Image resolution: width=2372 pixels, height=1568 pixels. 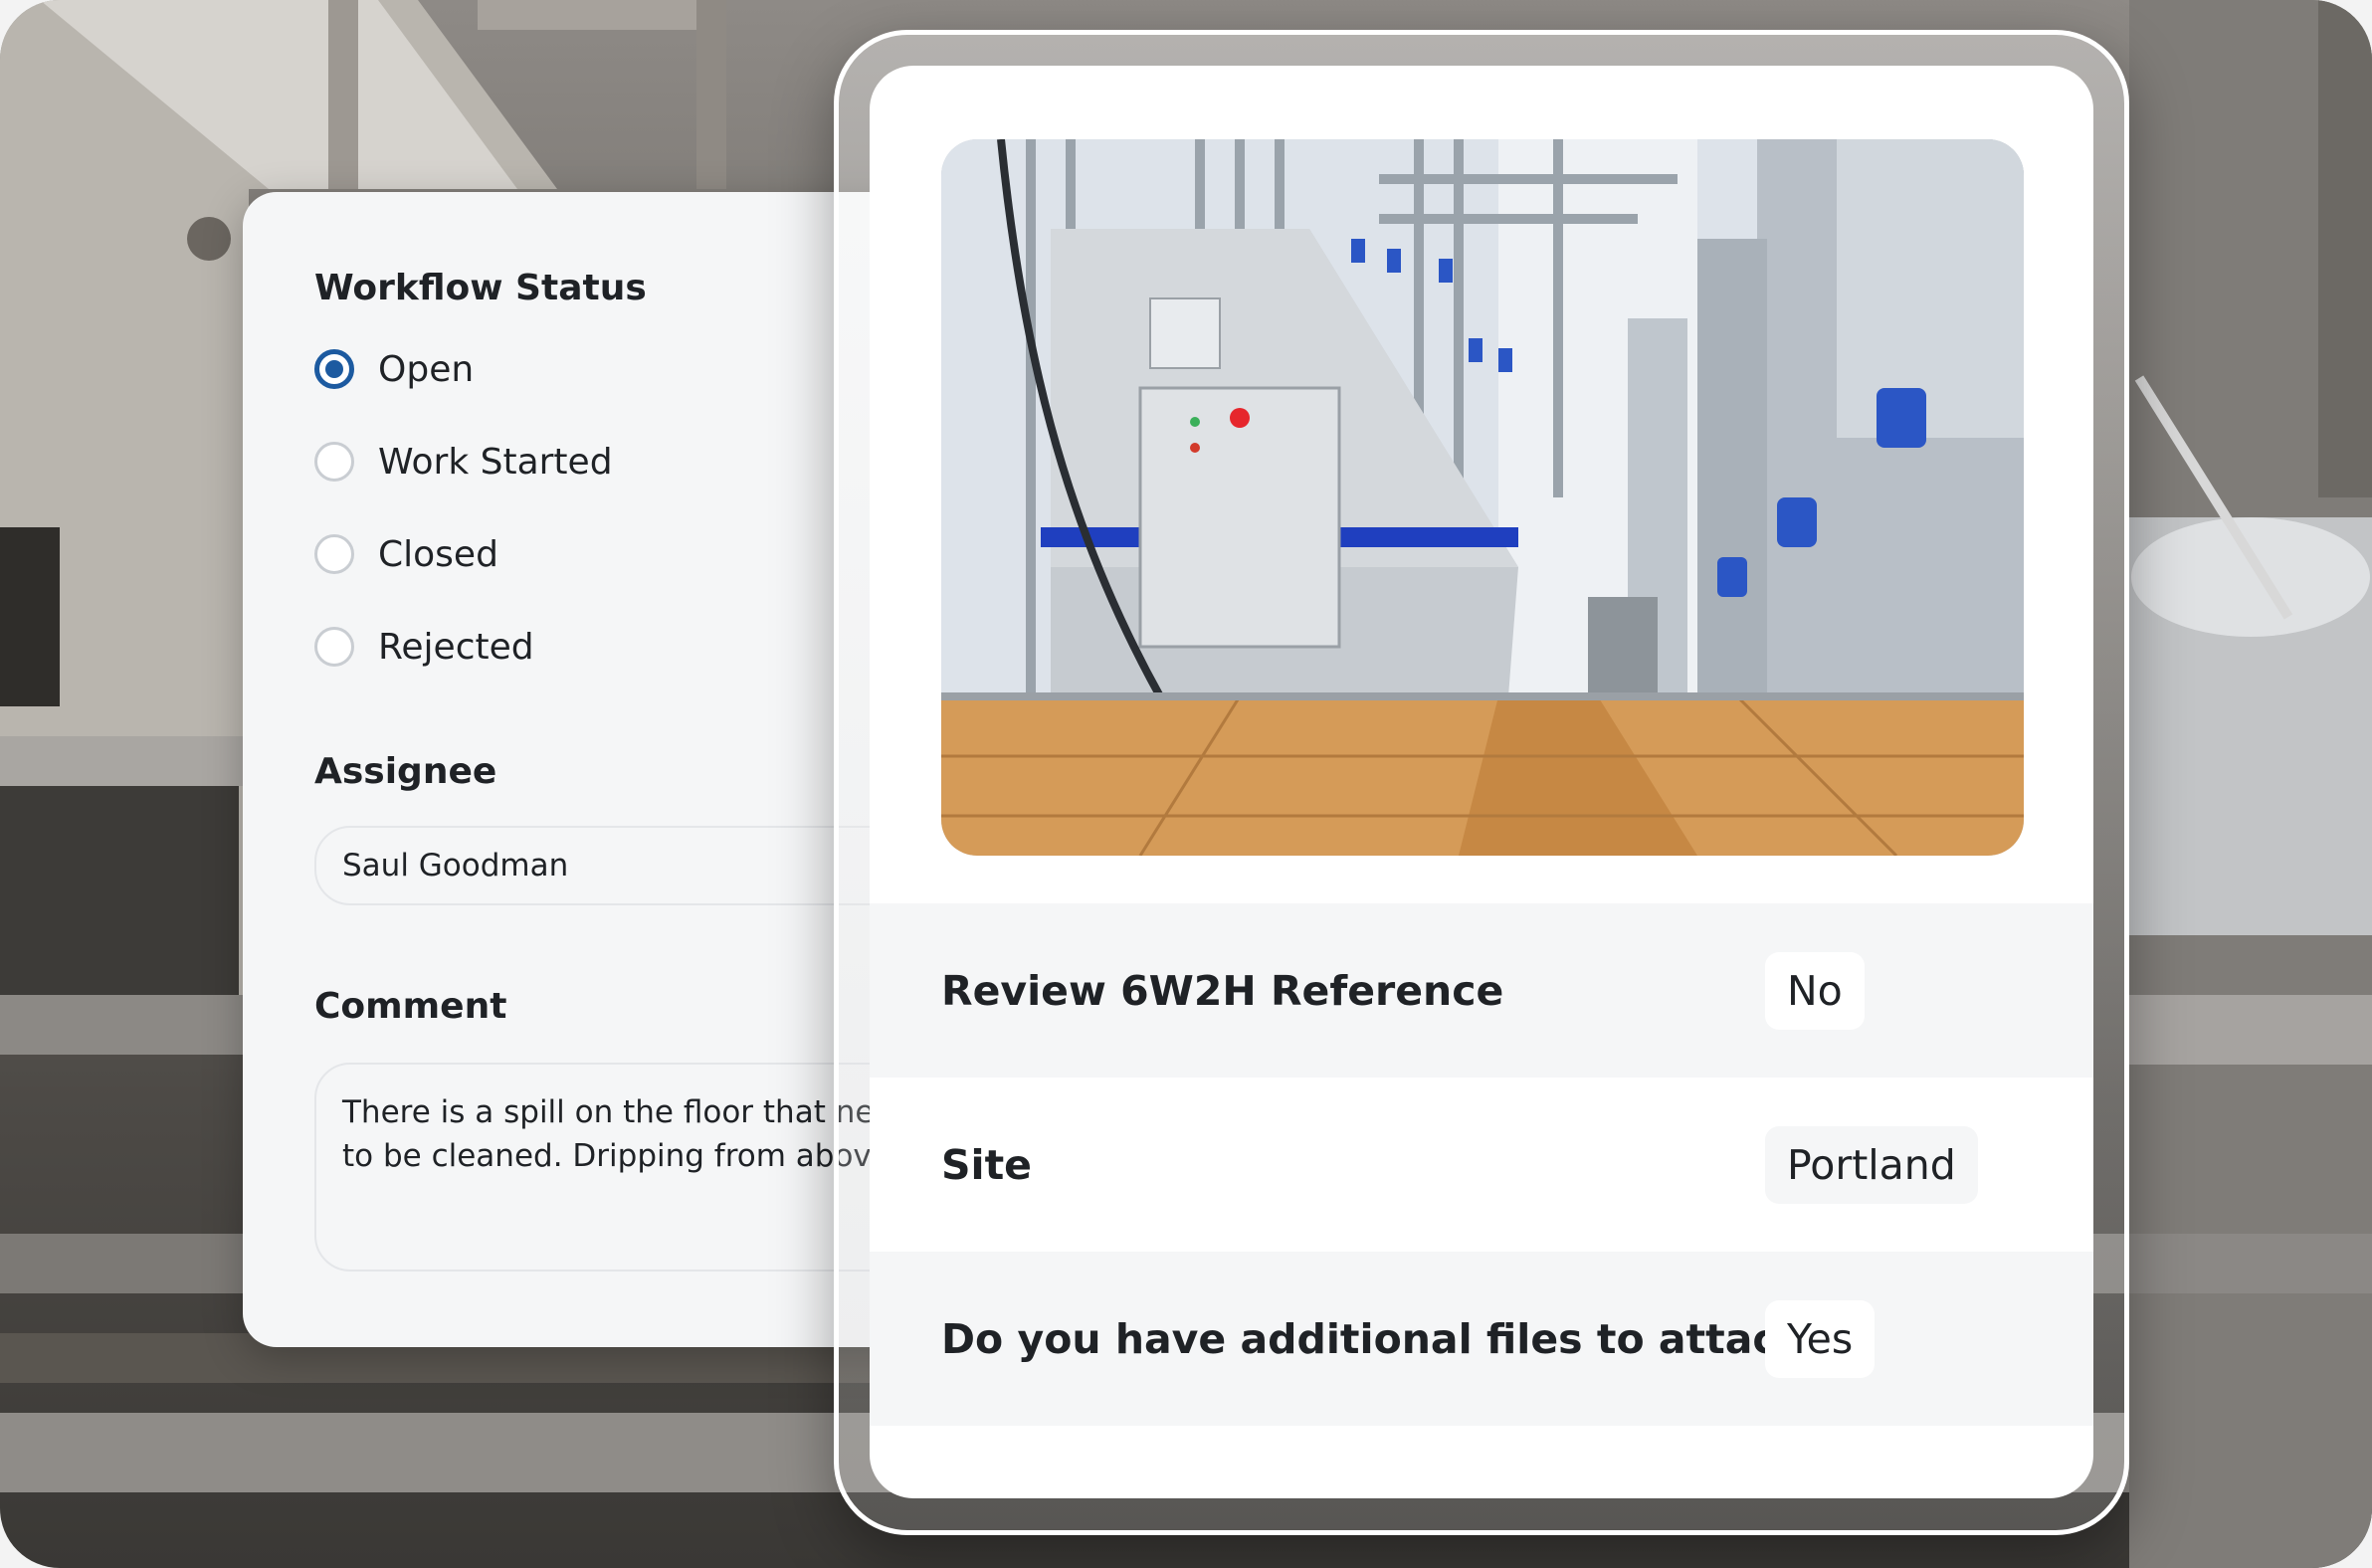 What do you see at coordinates (438, 554) in the screenshot?
I see `status-option-label: Closed` at bounding box center [438, 554].